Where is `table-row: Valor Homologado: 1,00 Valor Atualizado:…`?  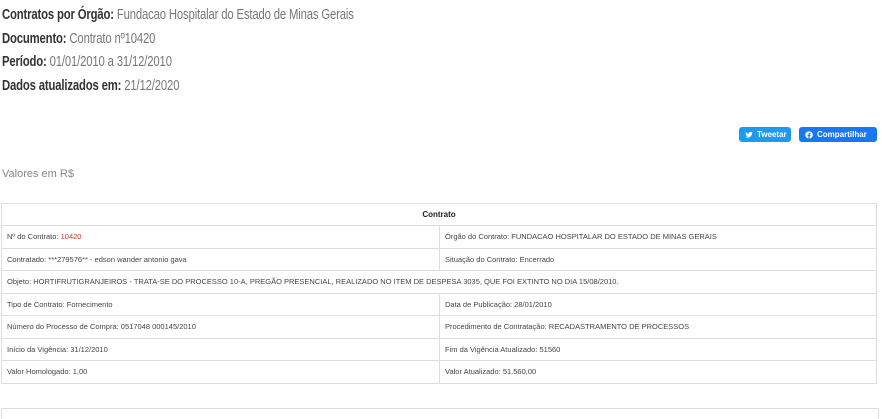
table-row: Valor Homologado: 1,00 Valor Atualizado:… is located at coordinates (439, 372).